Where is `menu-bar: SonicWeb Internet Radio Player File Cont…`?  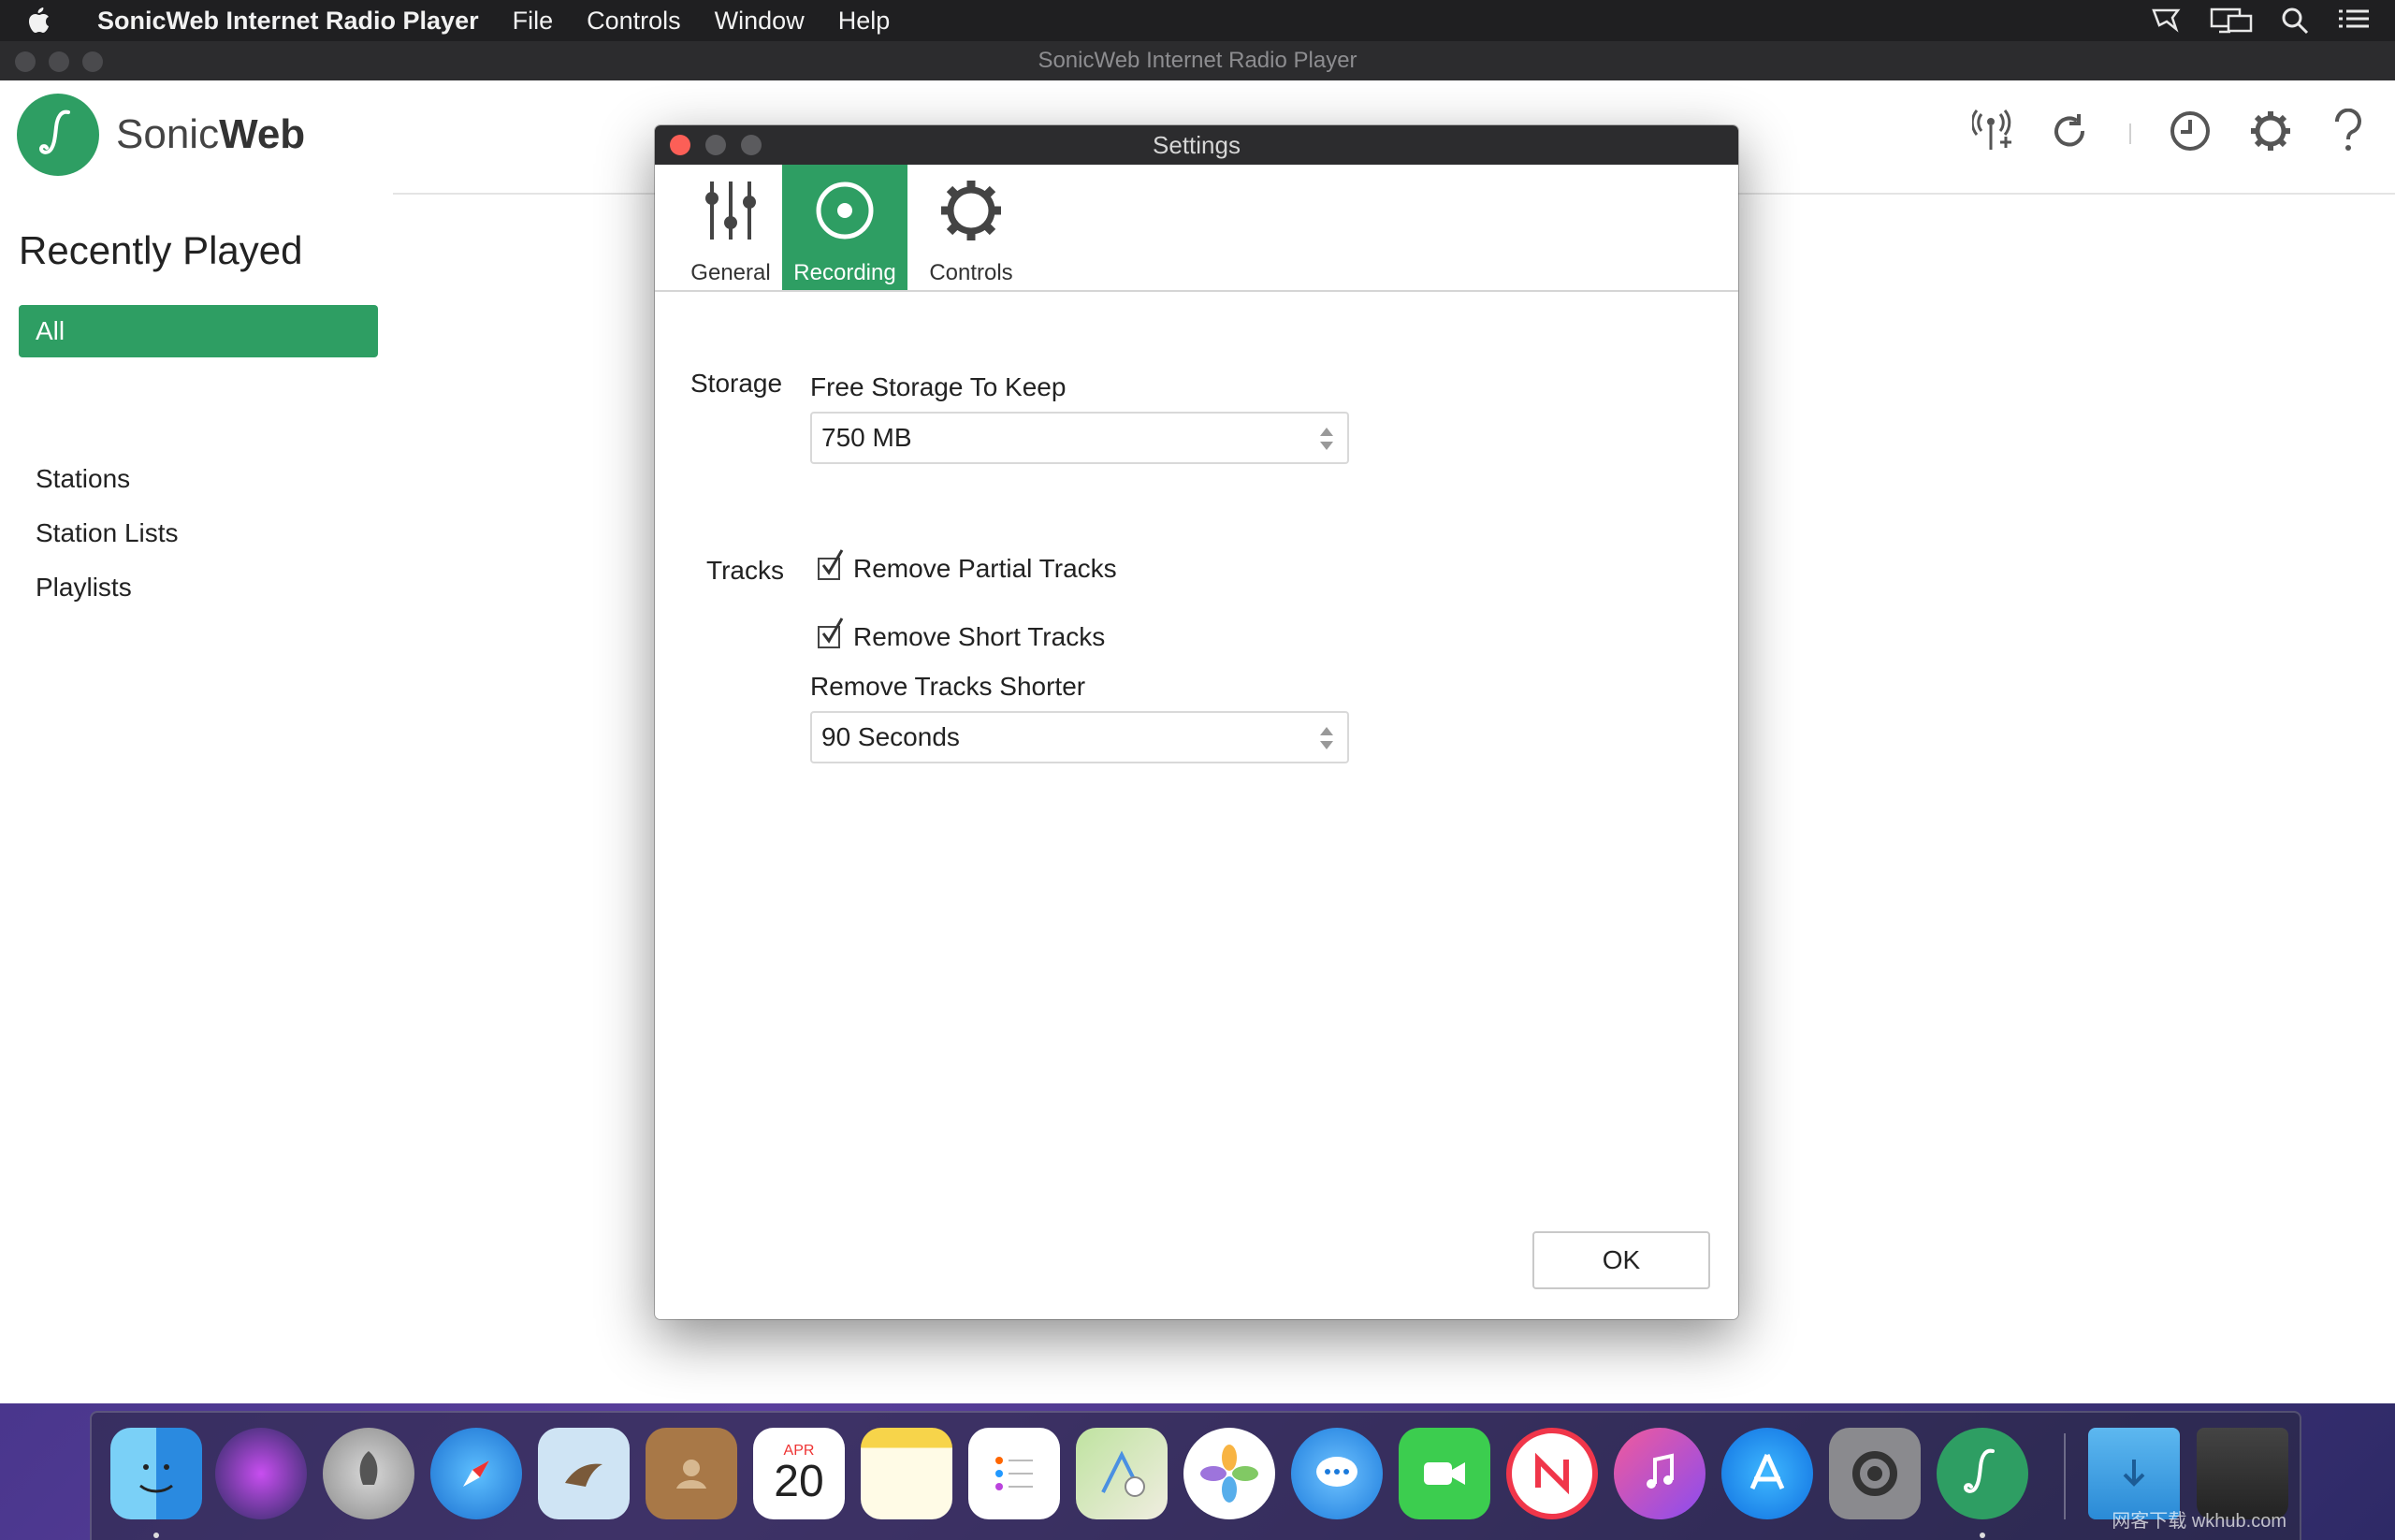
menu-bar: SonicWeb Internet Radio Player File Cont… is located at coordinates (1197, 20).